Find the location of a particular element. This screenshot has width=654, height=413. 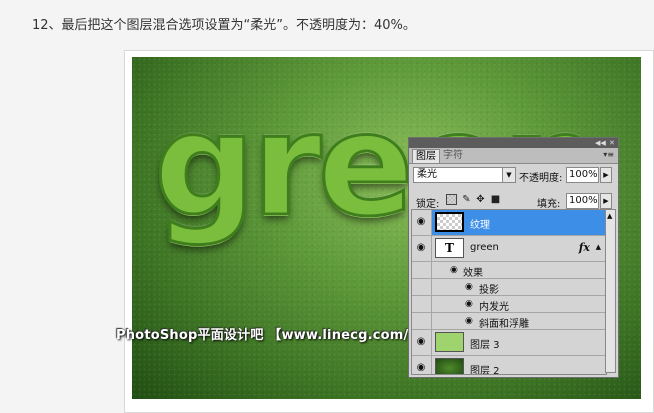

effect-row-inner-glow: ◉ 内发光 is located at coordinates (509, 304).